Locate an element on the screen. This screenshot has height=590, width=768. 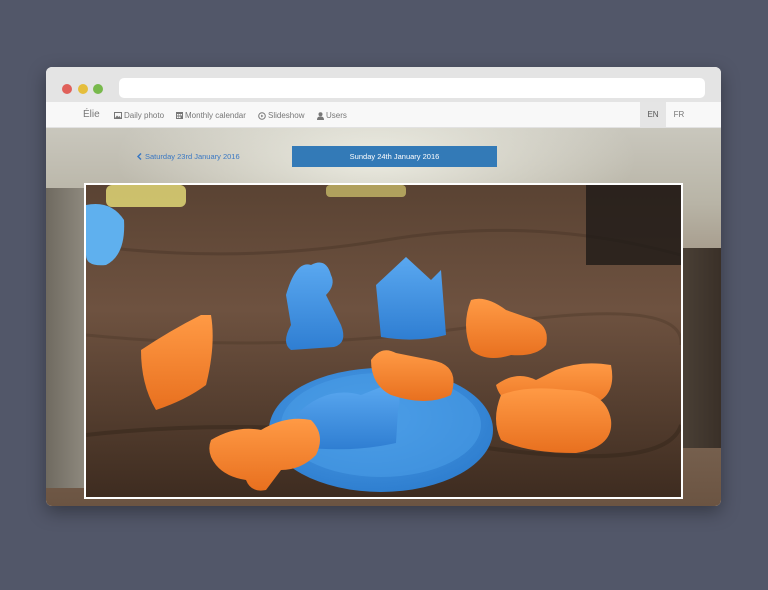
nav-monthly-calendar: Monthly calendar is located at coordinates (211, 115).